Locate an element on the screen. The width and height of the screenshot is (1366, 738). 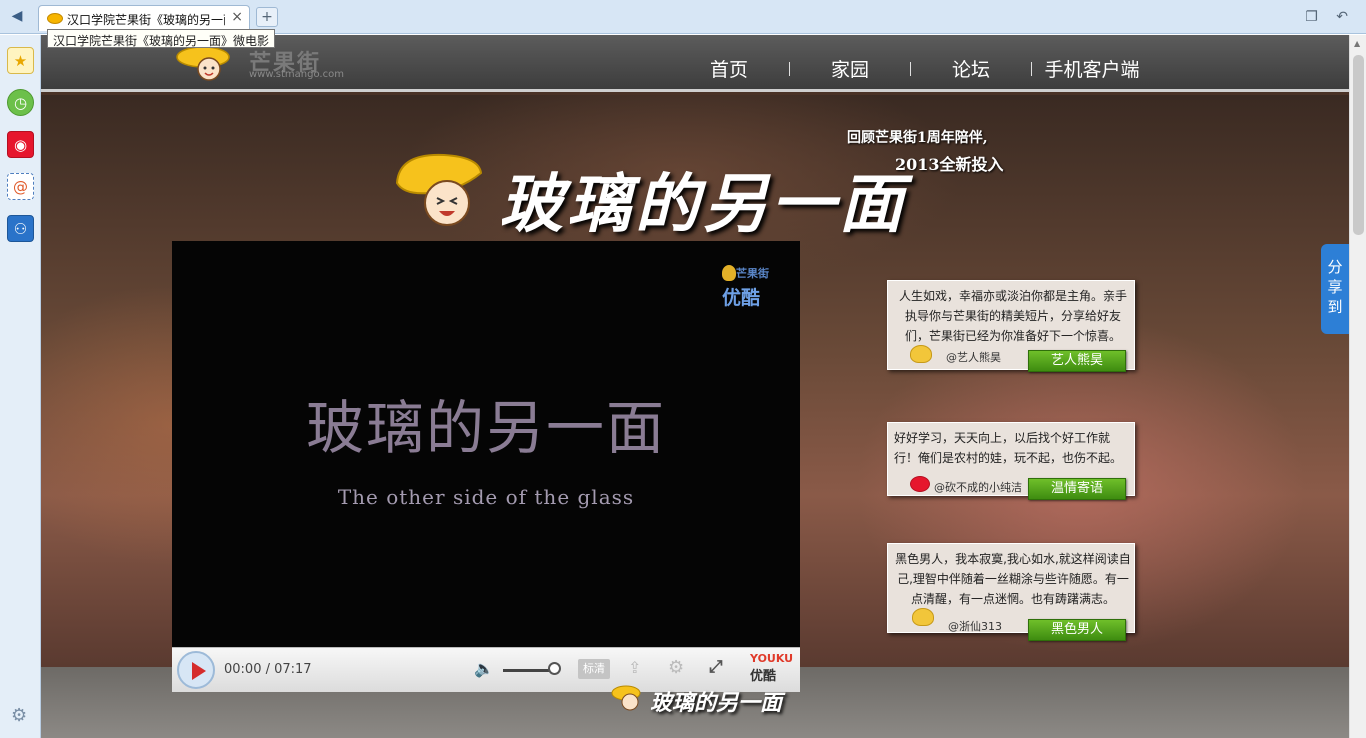
history-clock-icon: ◷ is located at coordinates (20, 102).